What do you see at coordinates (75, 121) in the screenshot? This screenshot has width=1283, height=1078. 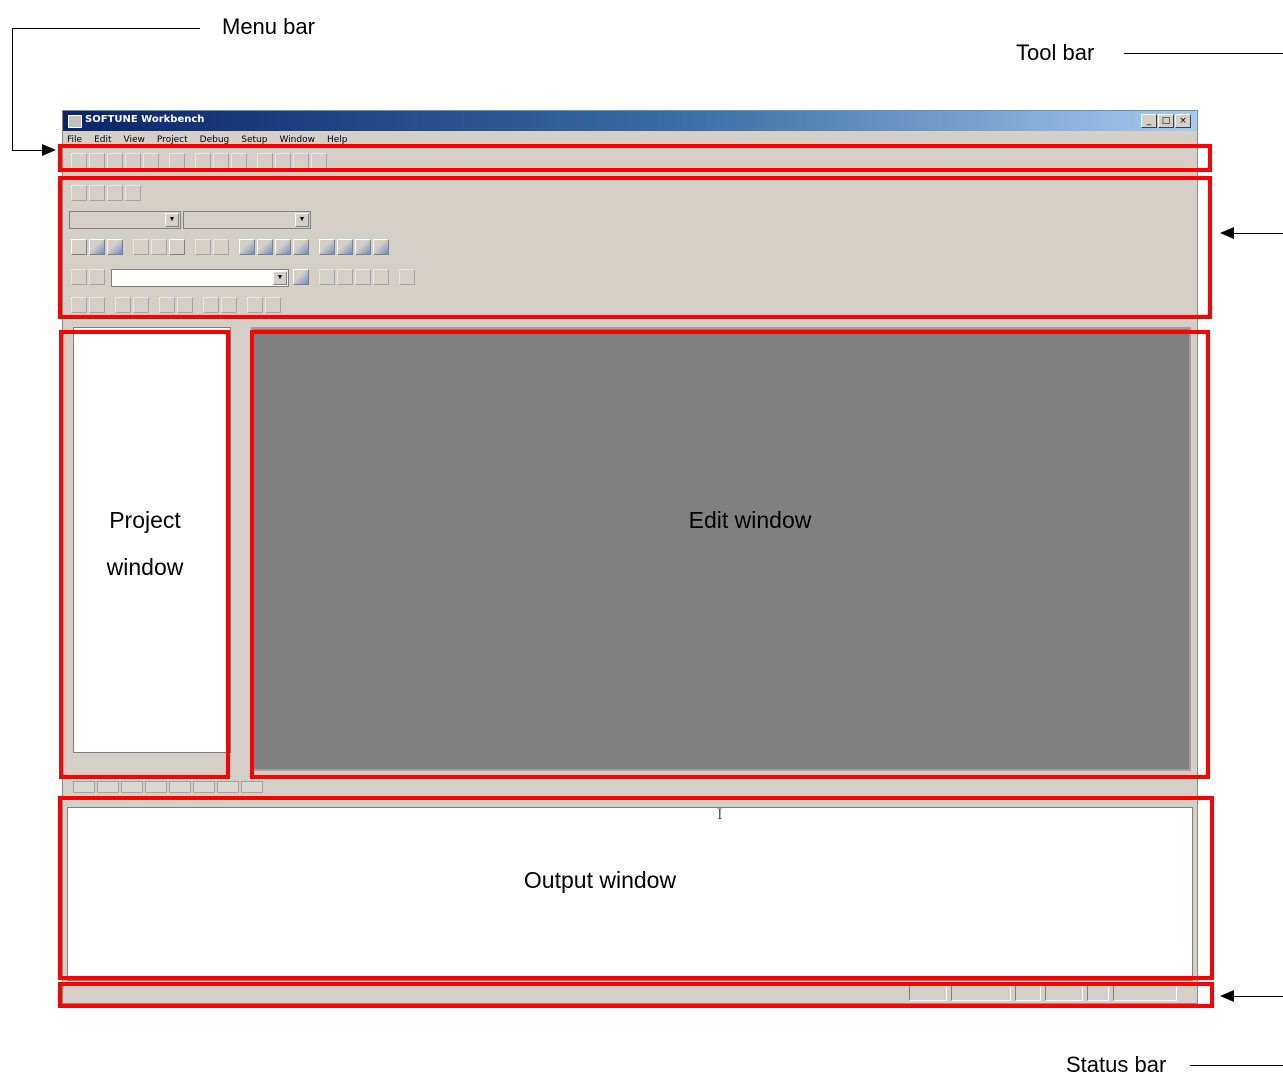 I see `app-icon` at bounding box center [75, 121].